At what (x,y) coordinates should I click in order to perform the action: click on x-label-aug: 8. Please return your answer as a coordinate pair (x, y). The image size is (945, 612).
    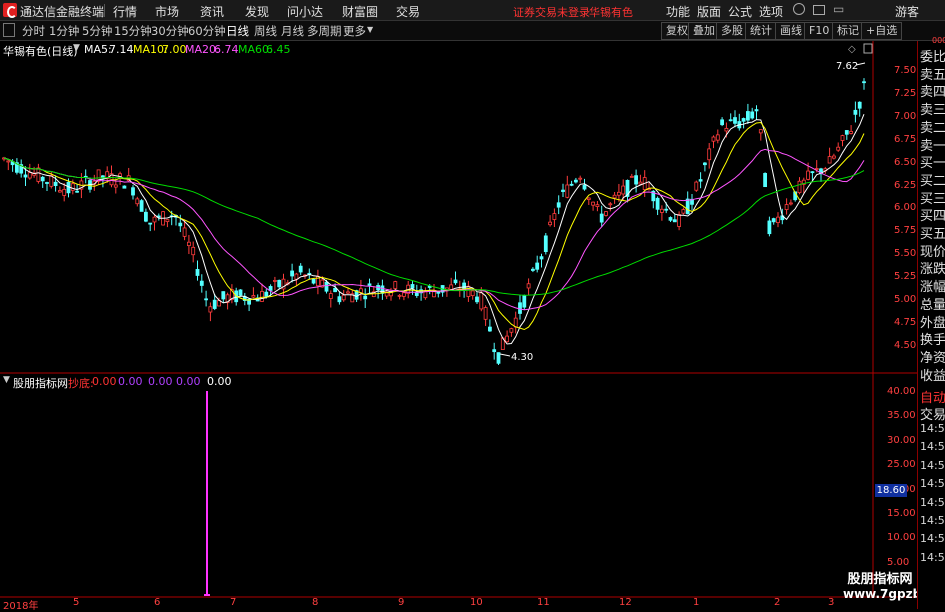
    Looking at the image, I should click on (315, 602).